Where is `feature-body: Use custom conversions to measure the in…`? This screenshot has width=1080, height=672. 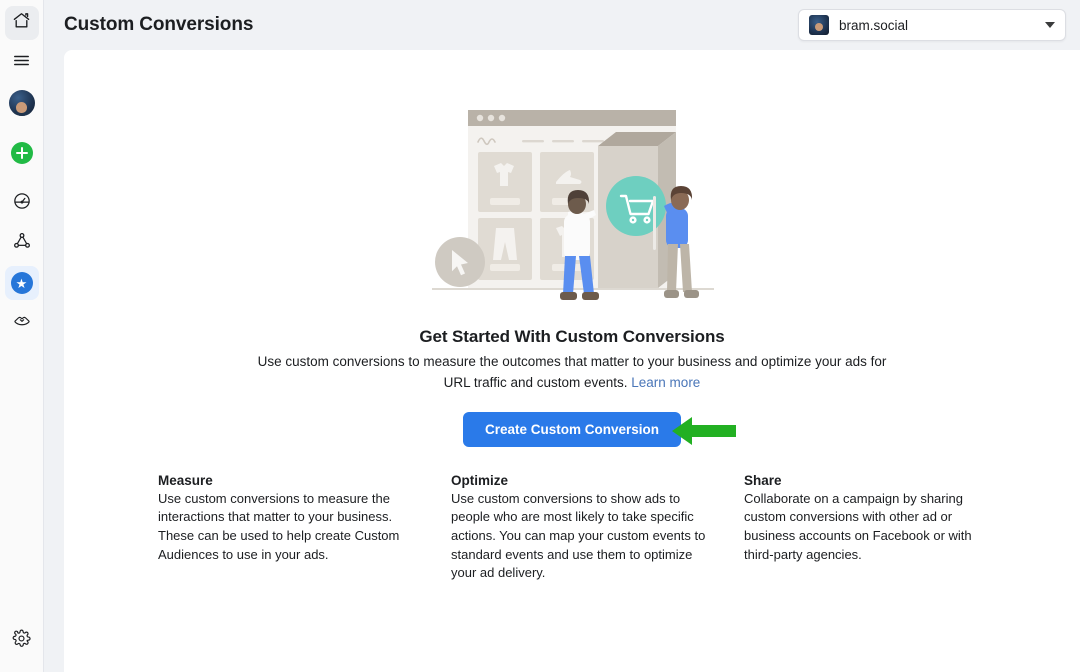 feature-body: Use custom conversions to measure the in… is located at coordinates (279, 526).